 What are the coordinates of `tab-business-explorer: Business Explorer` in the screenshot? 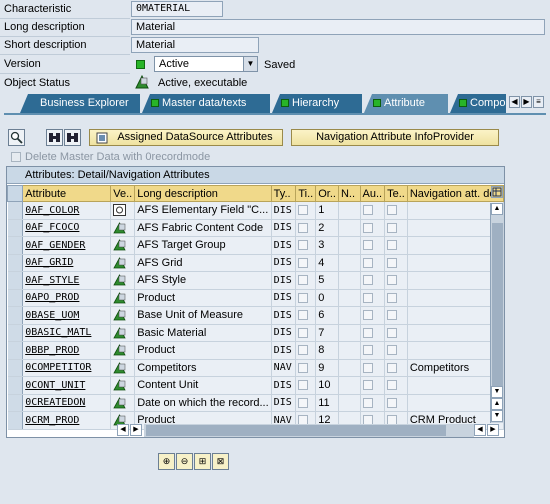 It's located at (80, 103).